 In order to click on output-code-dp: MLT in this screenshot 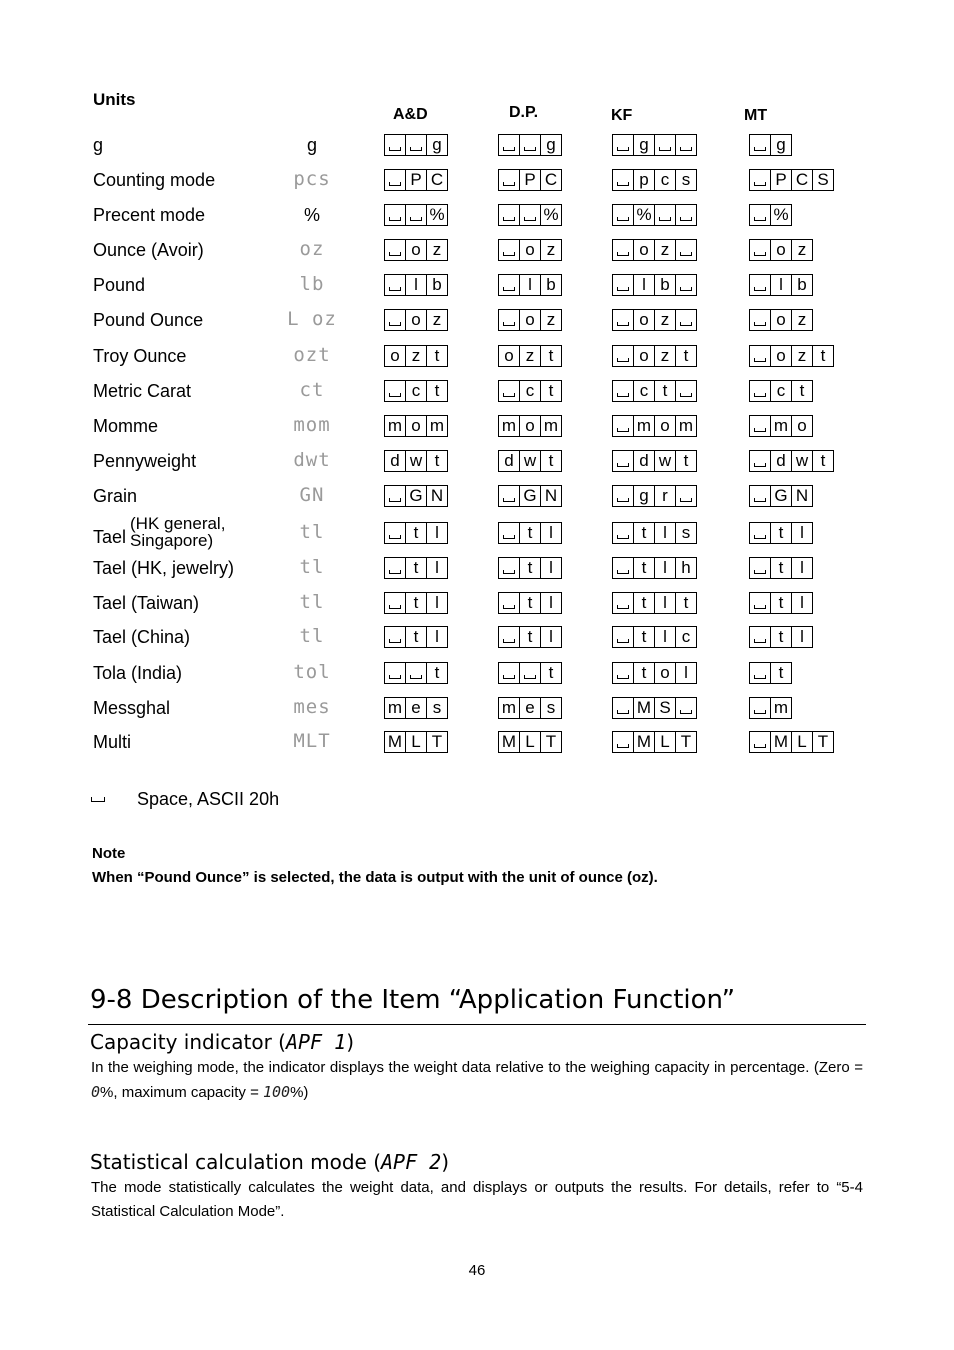, I will do `click(530, 742)`.